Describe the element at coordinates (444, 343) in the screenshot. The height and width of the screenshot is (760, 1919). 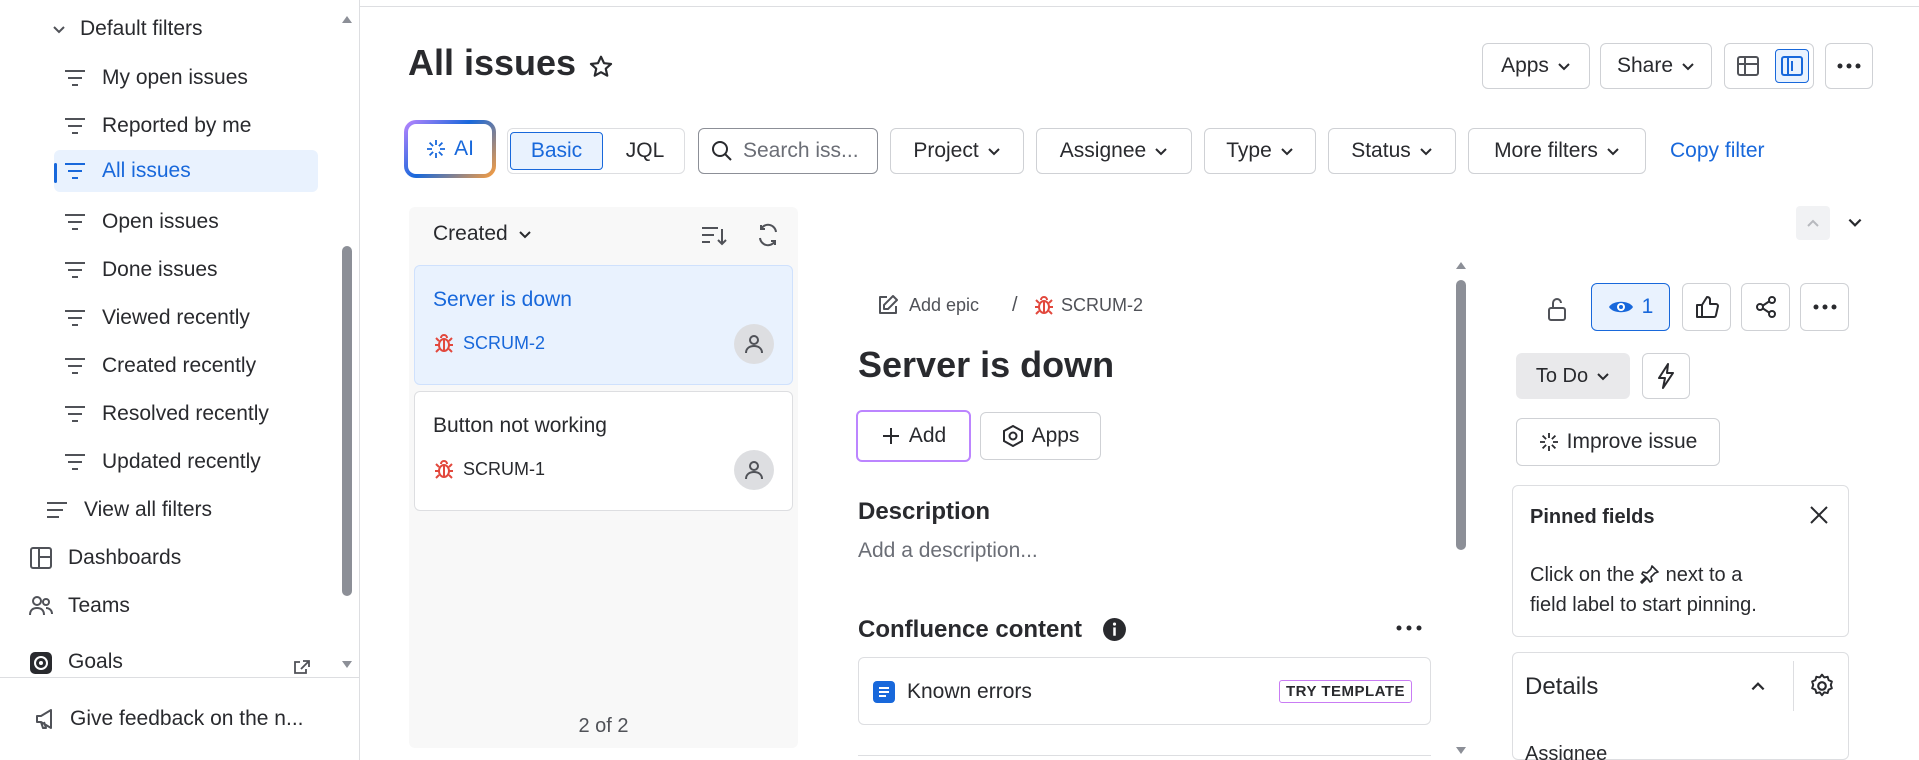
I see `bug-icon` at that location.